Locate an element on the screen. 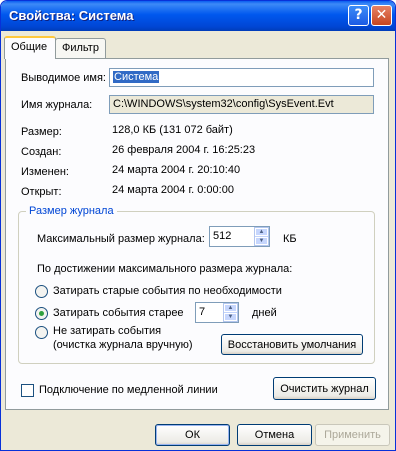 The image size is (396, 451). days-unit: дней is located at coordinates (264, 313).